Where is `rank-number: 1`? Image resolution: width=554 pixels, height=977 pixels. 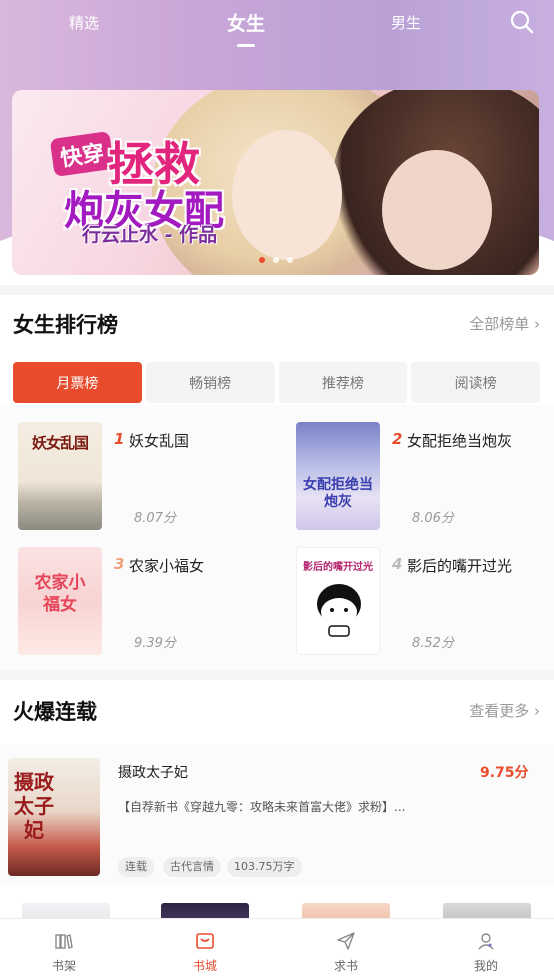
rank-number: 1 is located at coordinates (119, 439).